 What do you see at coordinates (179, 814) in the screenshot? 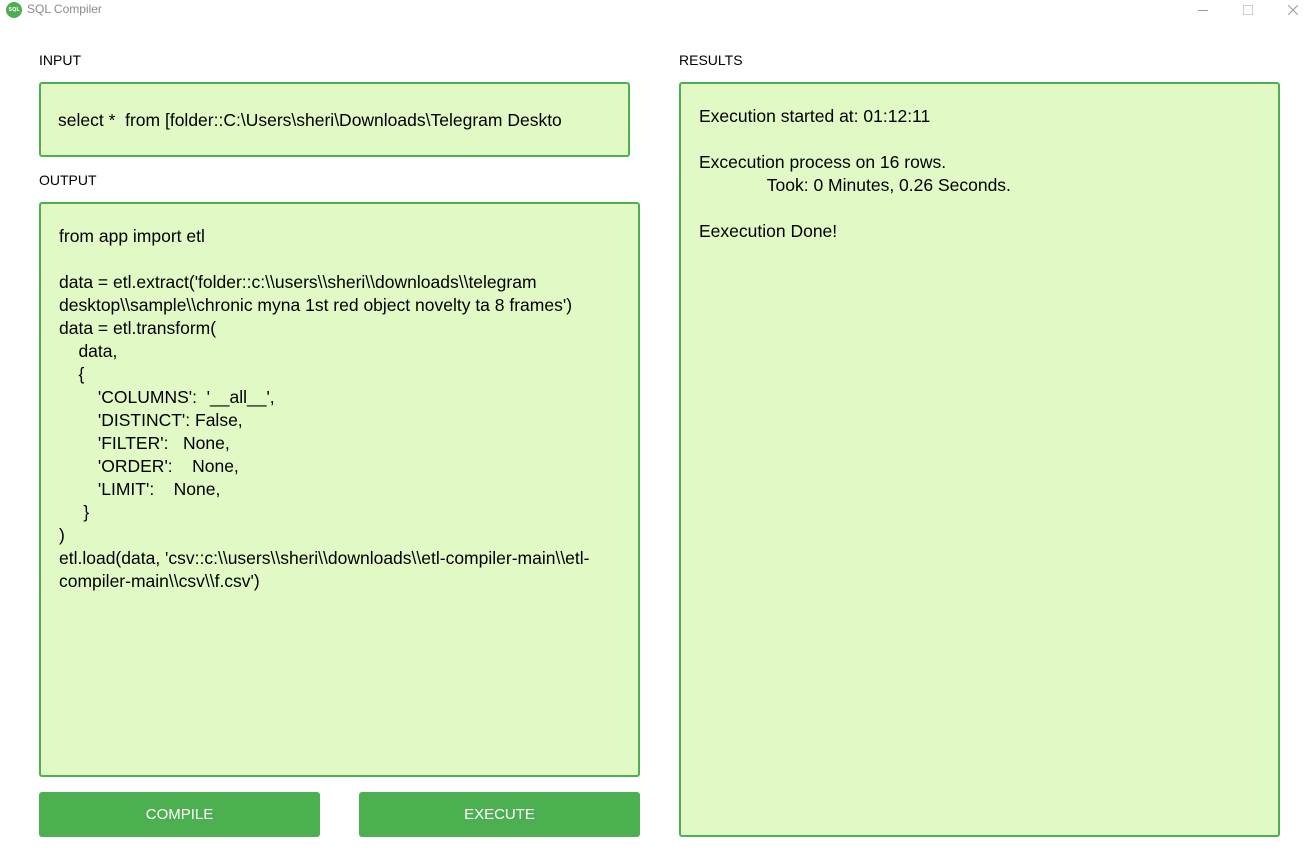
I see `compile-button: COMPILE` at bounding box center [179, 814].